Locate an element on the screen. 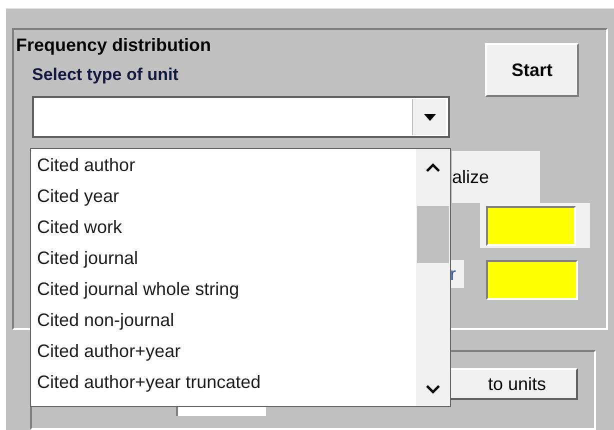 The width and height of the screenshot is (614, 430). dropdown-item: Cited journal whole string is located at coordinates (223, 289).